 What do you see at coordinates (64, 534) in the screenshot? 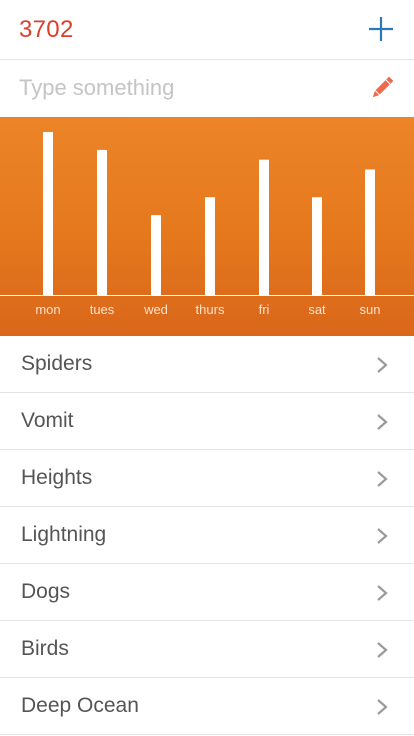
I see `list-item-label: Lightning` at bounding box center [64, 534].